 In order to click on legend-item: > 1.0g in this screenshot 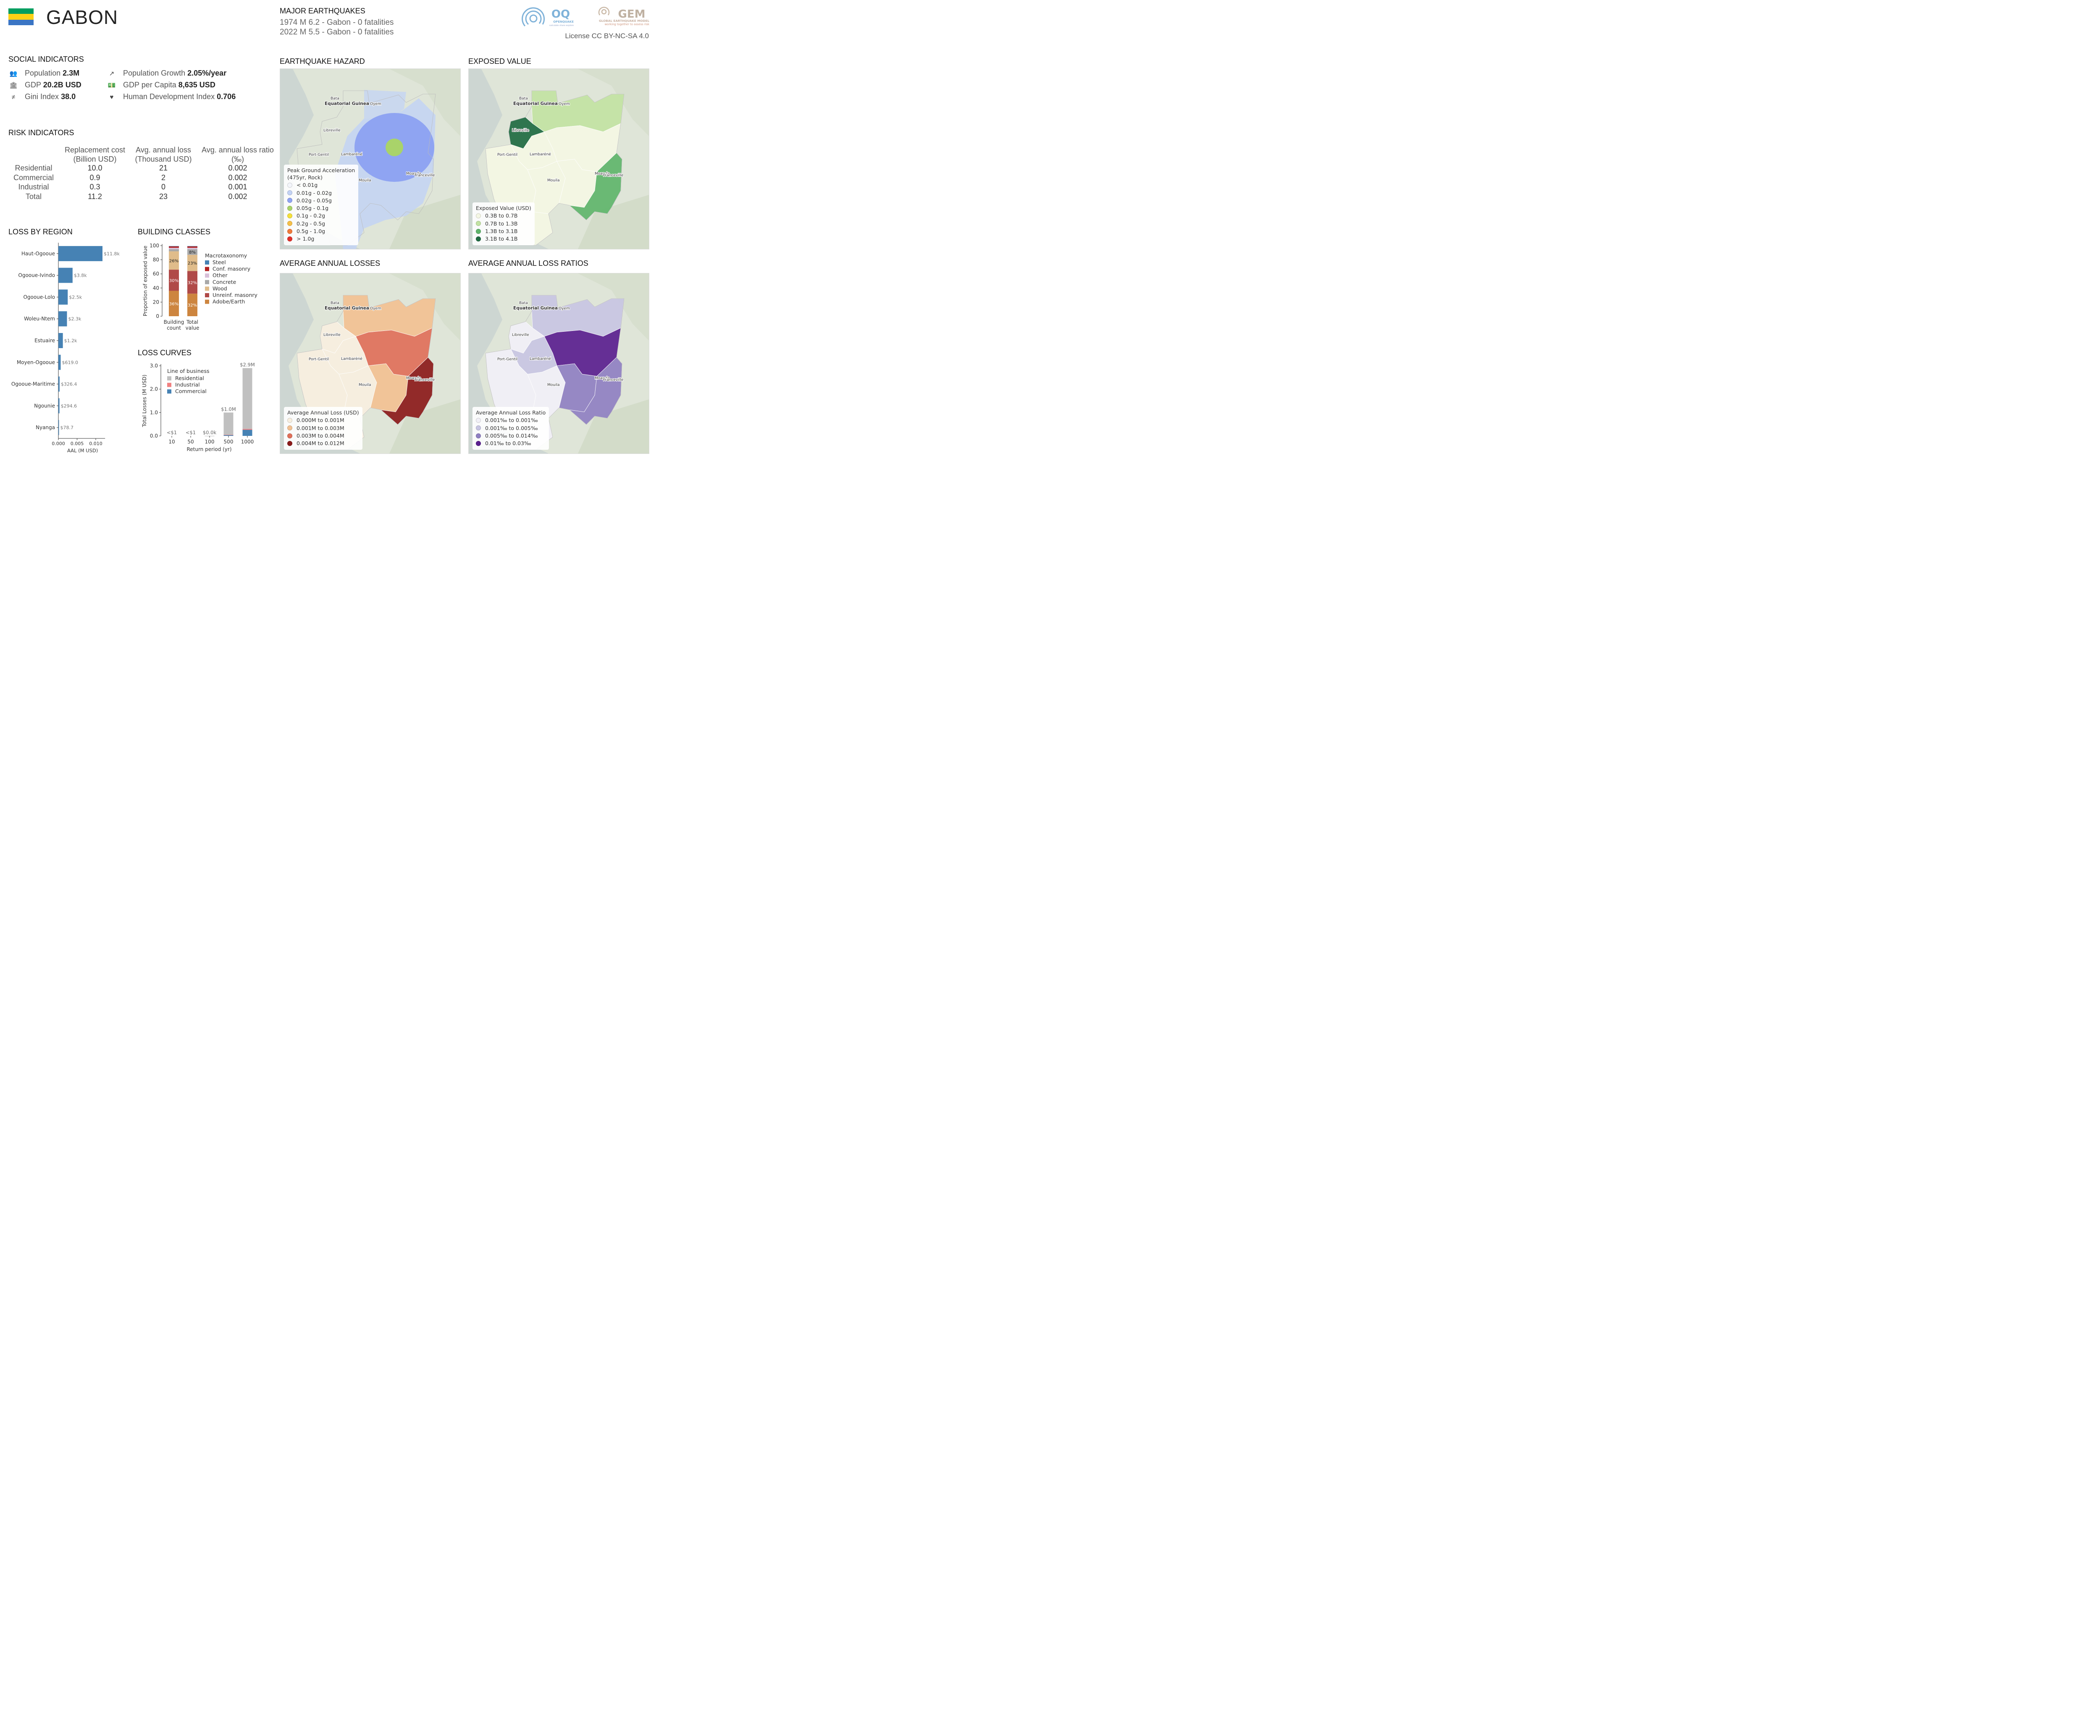, I will do `click(321, 239)`.